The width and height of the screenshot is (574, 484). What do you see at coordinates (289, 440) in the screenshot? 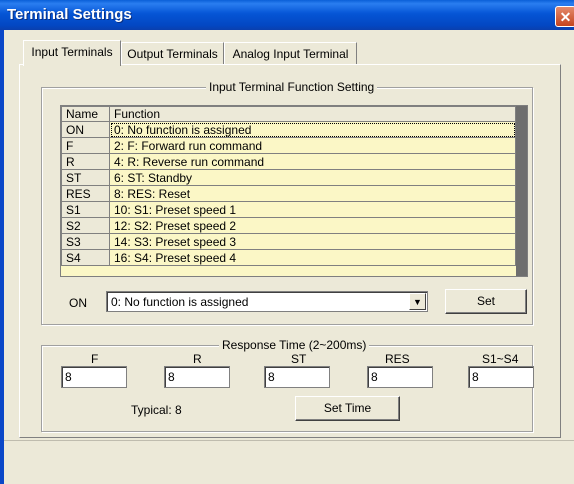
I see `dialog-bottom-divider` at bounding box center [289, 440].